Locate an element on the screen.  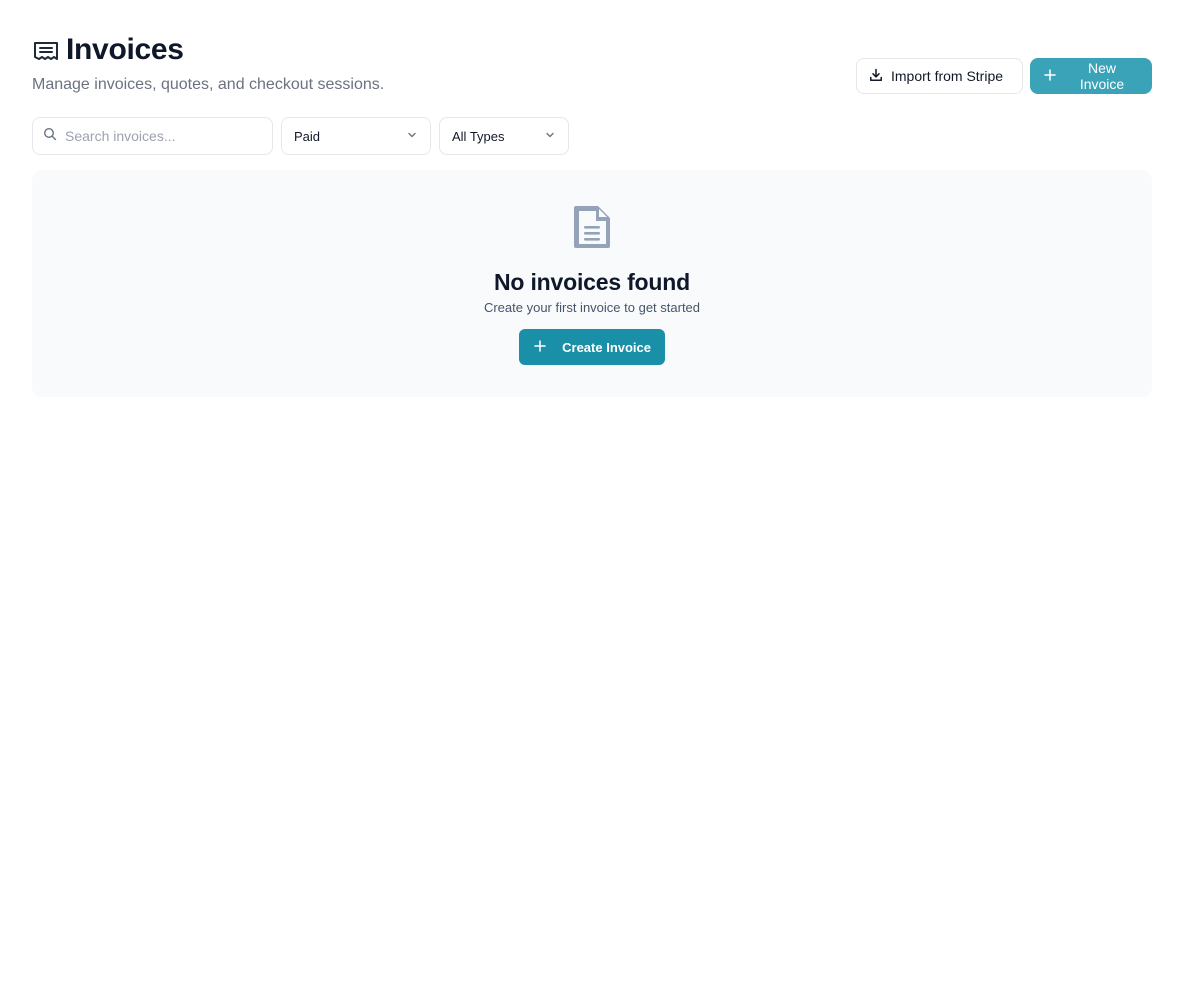
import-from-stripe-button: Import from Stripe is located at coordinates (939, 76).